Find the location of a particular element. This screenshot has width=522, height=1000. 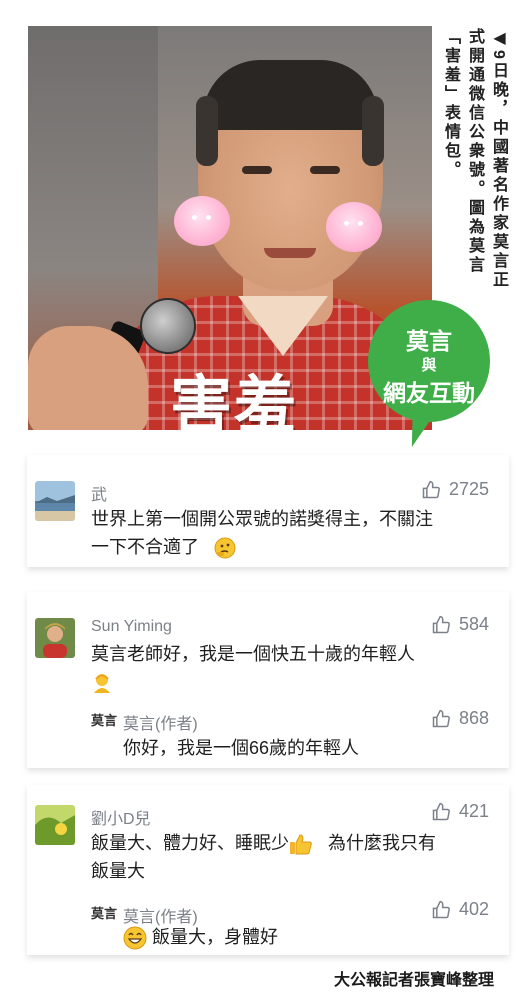

badge-tail is located at coordinates (418, 428).